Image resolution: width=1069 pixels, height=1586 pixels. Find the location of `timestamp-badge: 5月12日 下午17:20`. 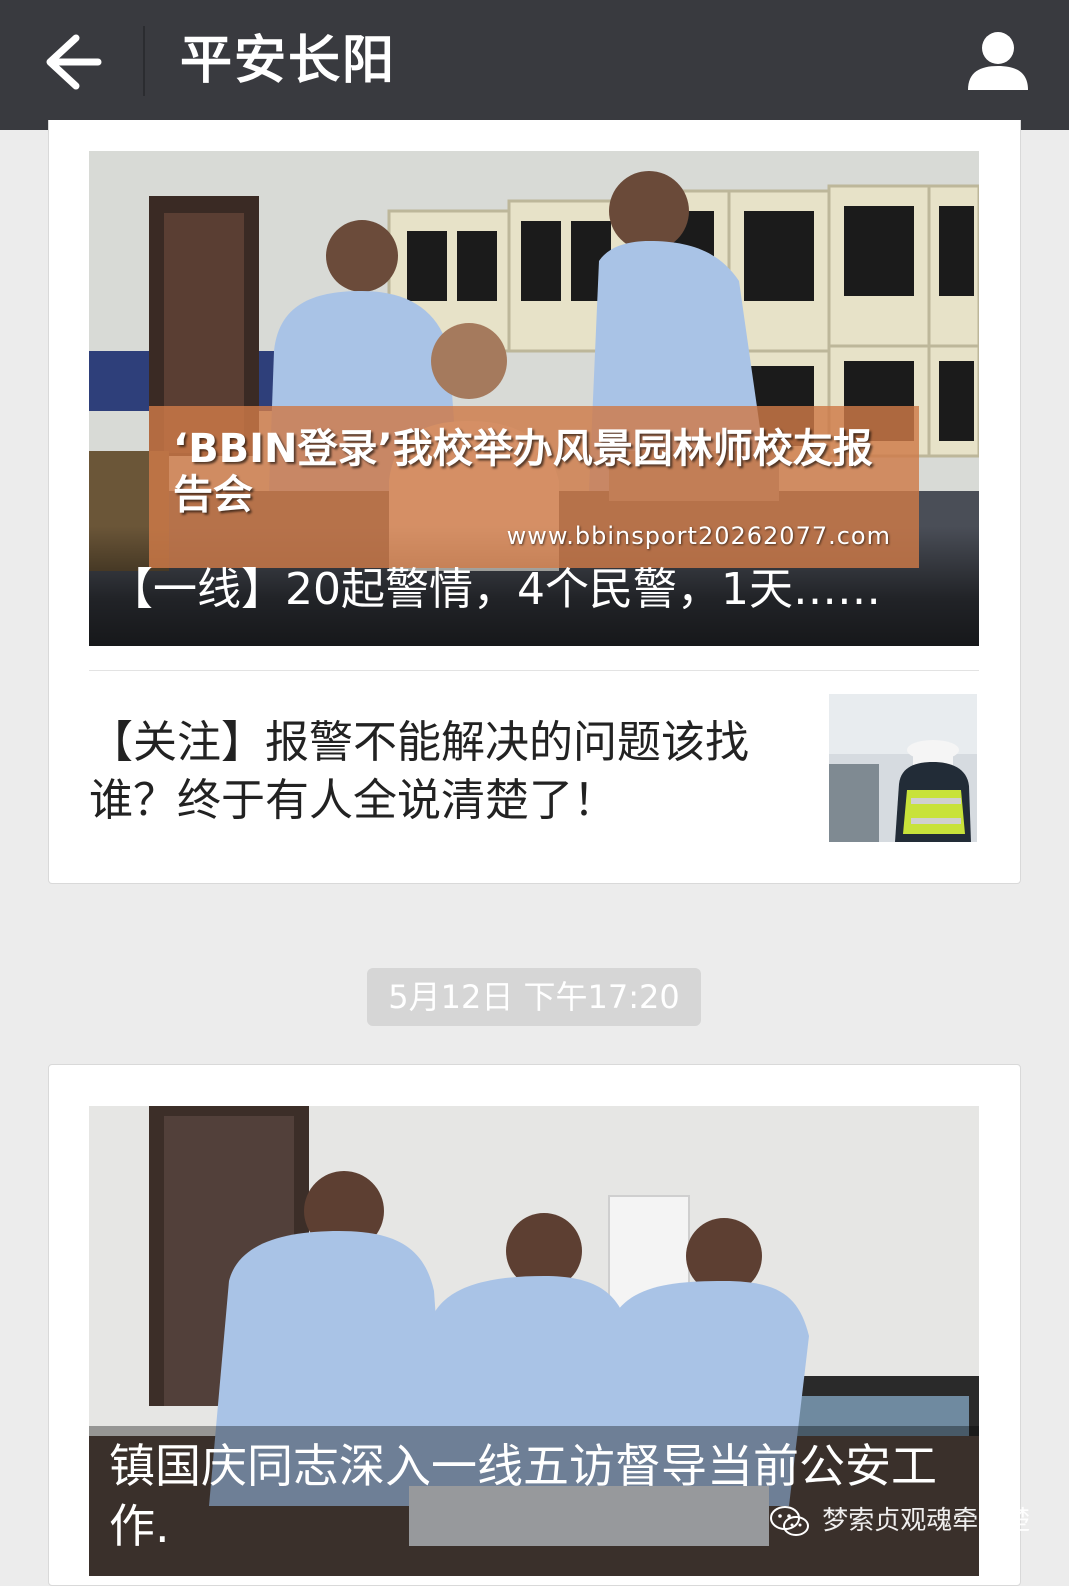

timestamp-badge: 5月12日 下午17:20 is located at coordinates (534, 997).